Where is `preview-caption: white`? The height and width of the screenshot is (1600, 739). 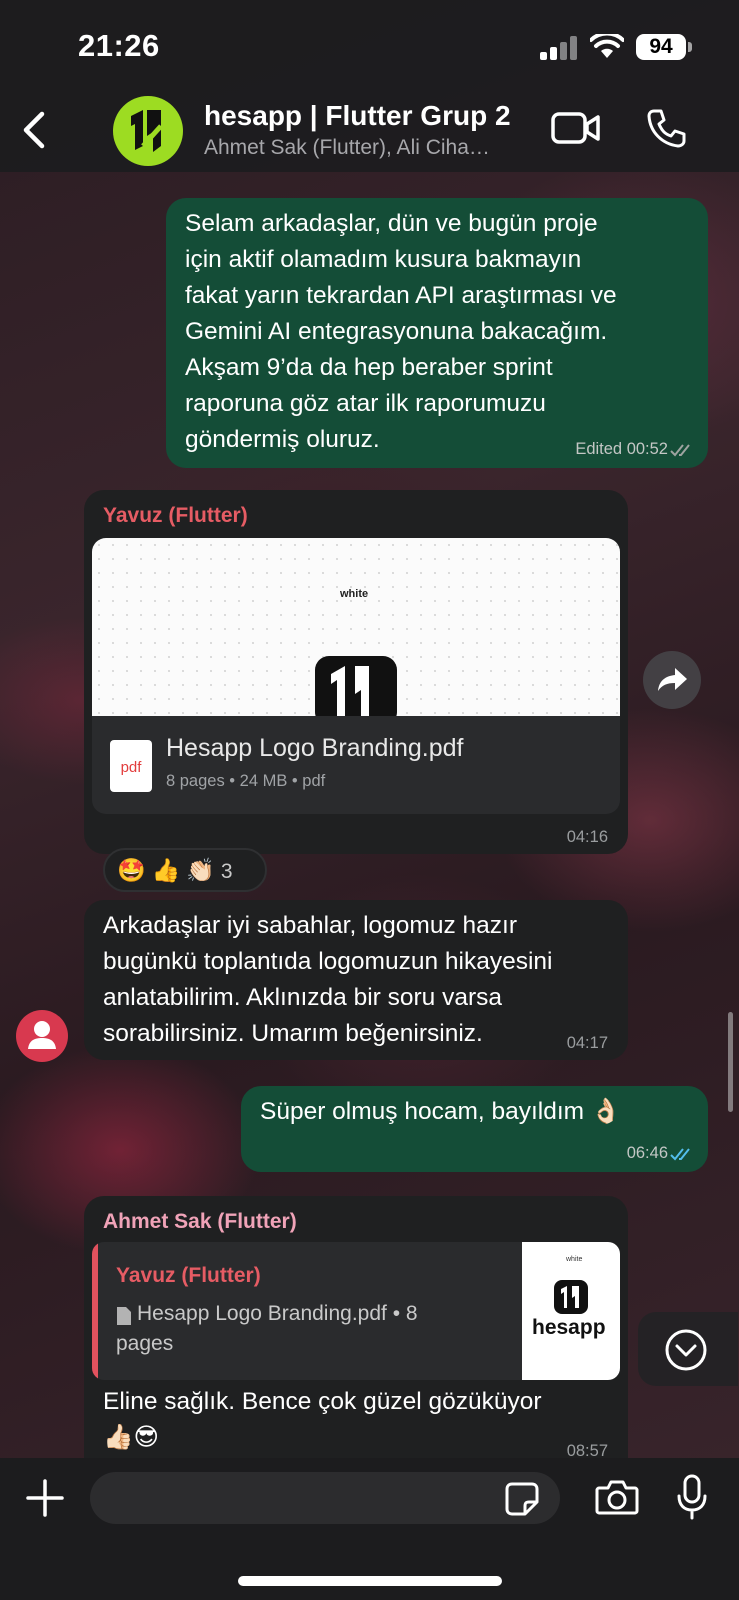
preview-caption: white is located at coordinates (354, 594).